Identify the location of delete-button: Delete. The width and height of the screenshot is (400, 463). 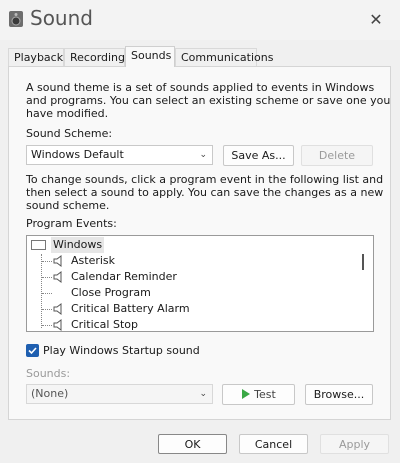
(337, 155).